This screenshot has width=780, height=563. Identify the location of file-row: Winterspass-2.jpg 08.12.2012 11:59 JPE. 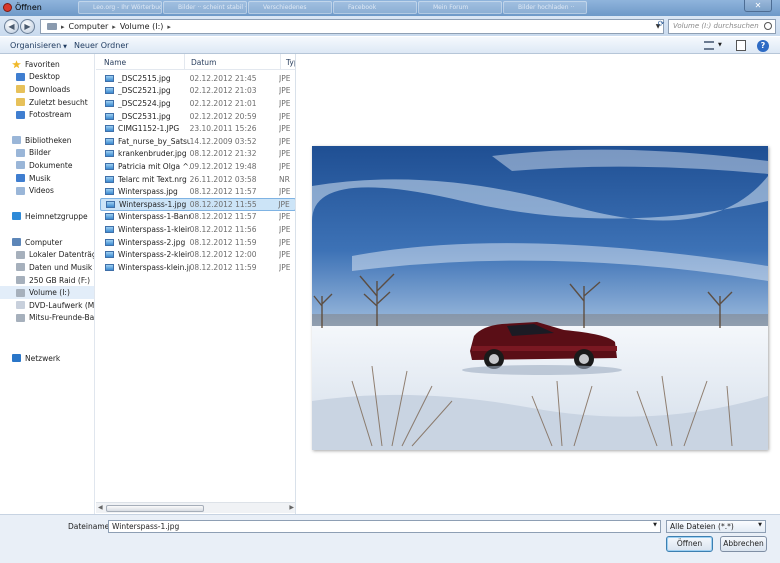
(197, 242).